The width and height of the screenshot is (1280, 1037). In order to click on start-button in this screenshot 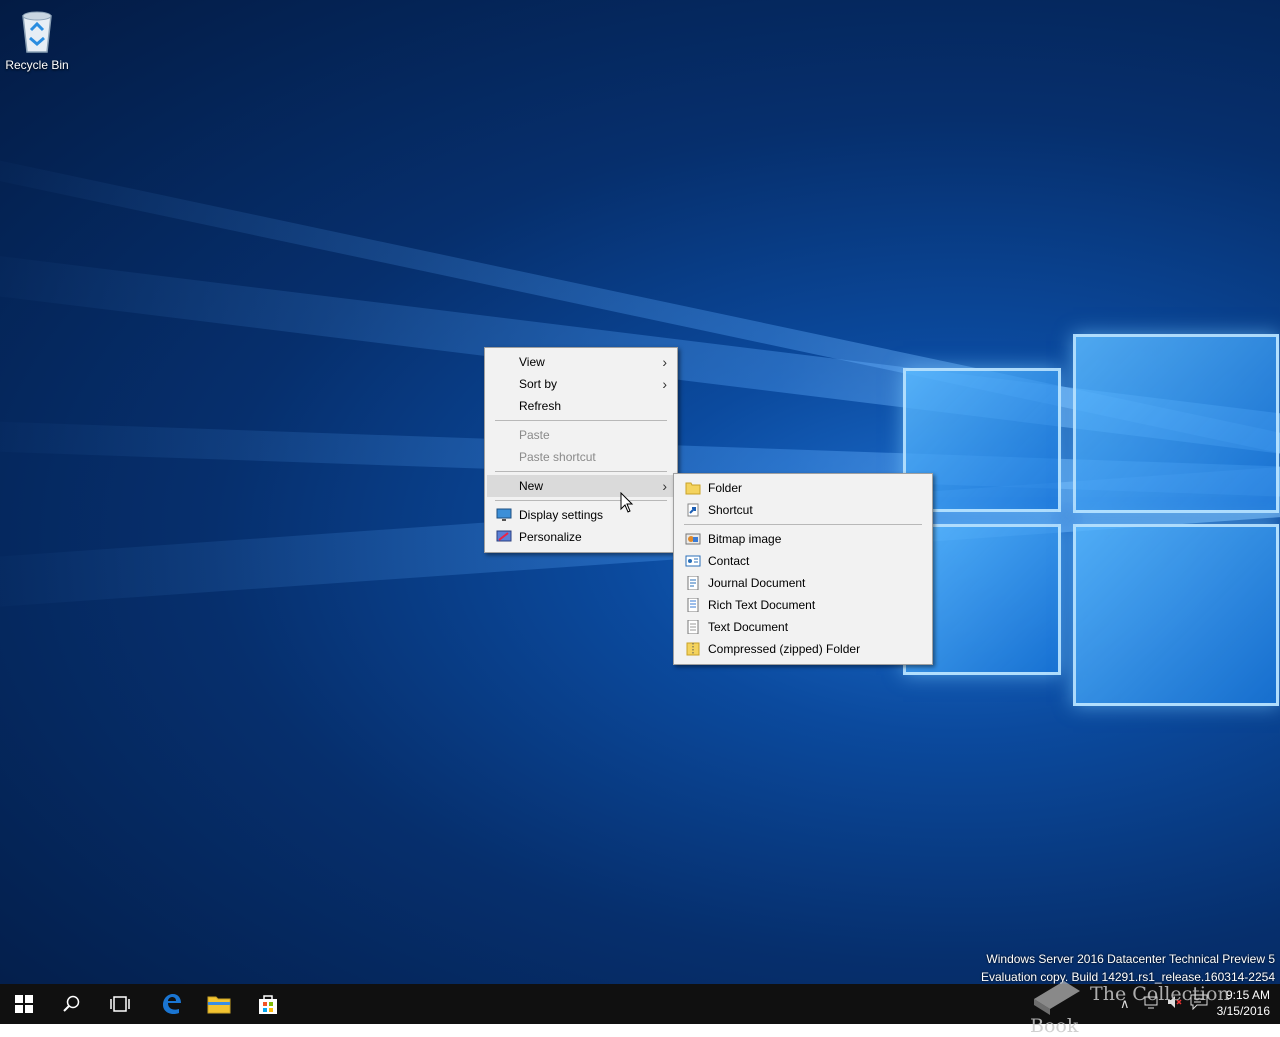, I will do `click(24, 1004)`.